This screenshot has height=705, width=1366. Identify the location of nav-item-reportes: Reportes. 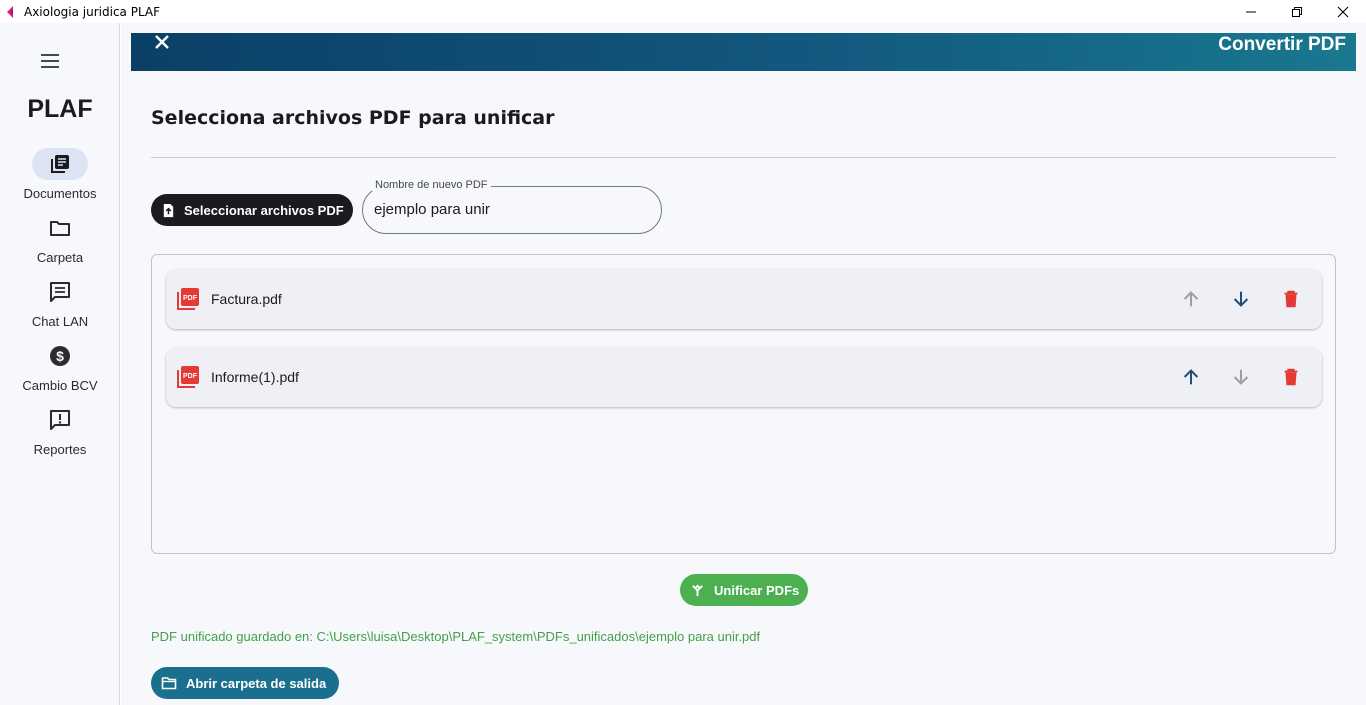
(60, 434).